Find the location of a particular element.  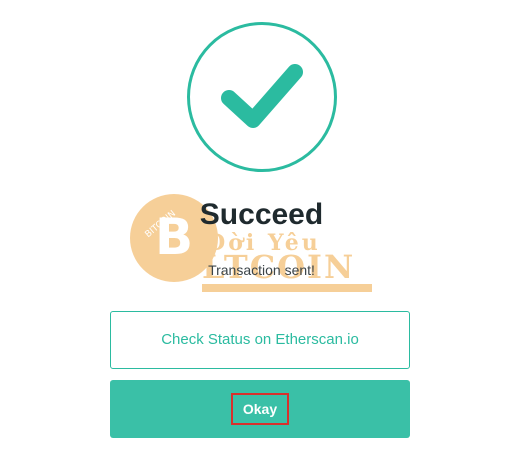

check-status-label: Check Status on Etherscan.io is located at coordinates (260, 339).